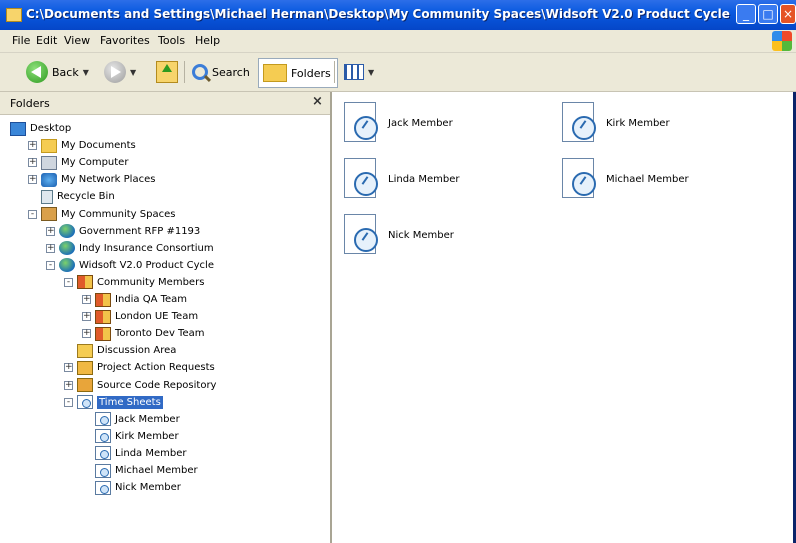 This screenshot has width=796, height=543. What do you see at coordinates (156, 368) in the screenshot?
I see `tree-item-label: Project Action Requests` at bounding box center [156, 368].